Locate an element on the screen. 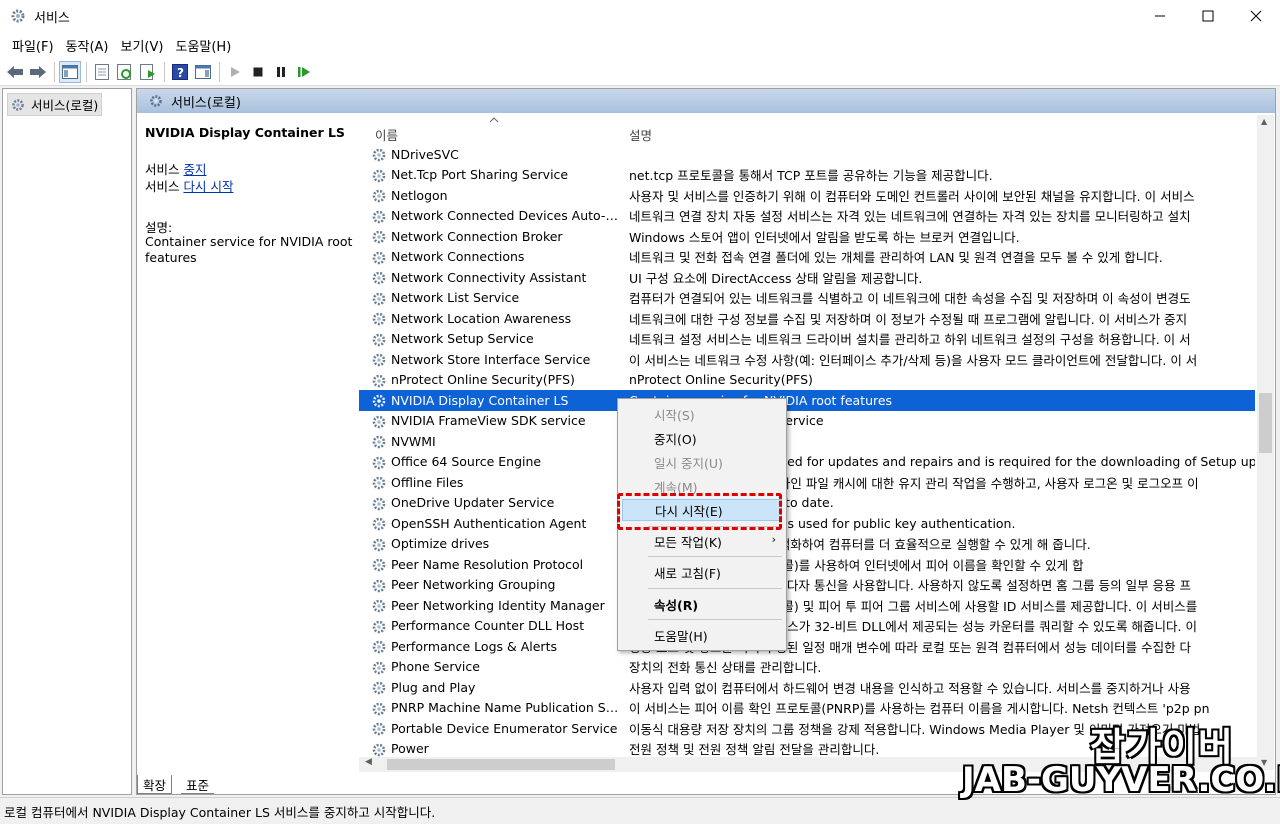 This screenshot has height=824, width=1280. service-row: NVWMI is located at coordinates (807, 441).